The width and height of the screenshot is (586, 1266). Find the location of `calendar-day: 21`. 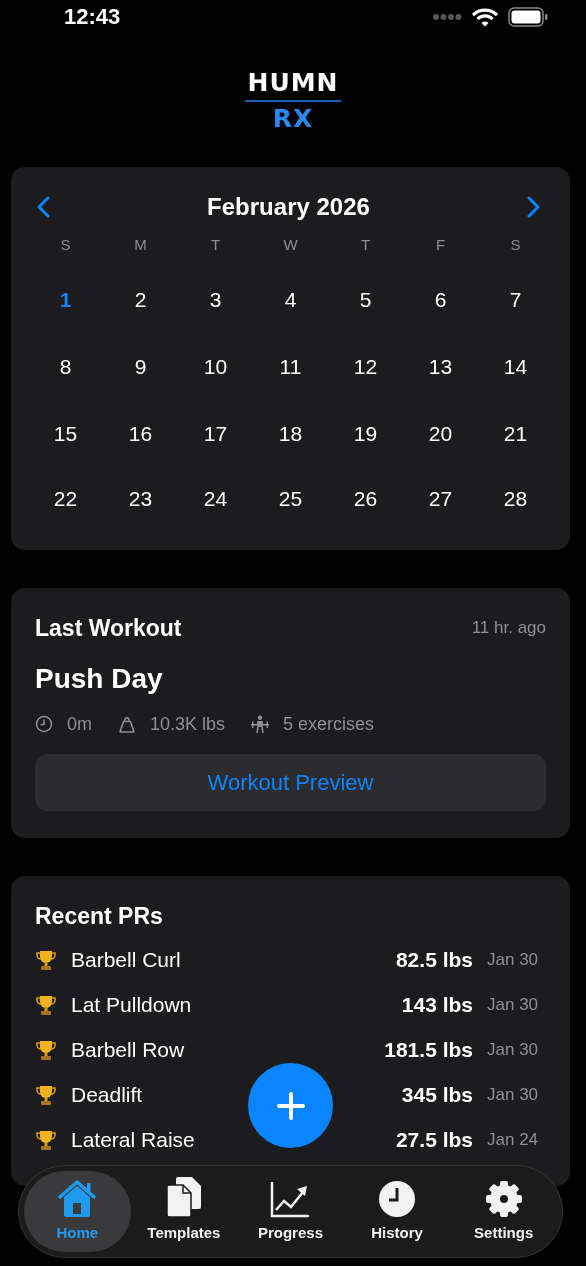

calendar-day: 21 is located at coordinates (515, 433).